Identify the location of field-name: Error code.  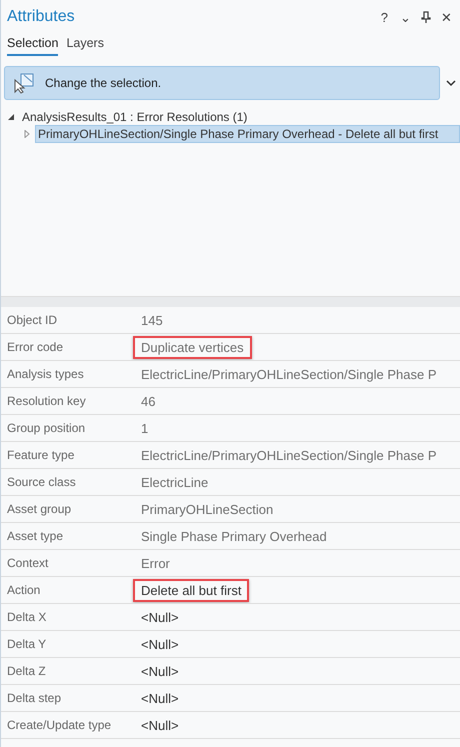
(35, 347).